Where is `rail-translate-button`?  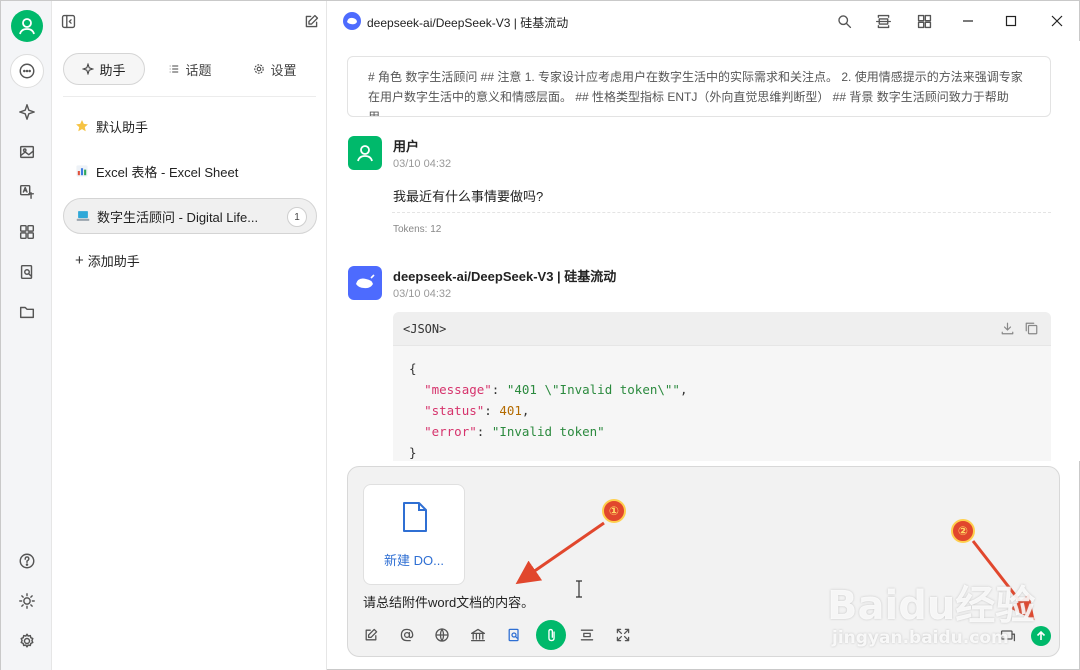
rail-translate-button is located at coordinates (27, 192).